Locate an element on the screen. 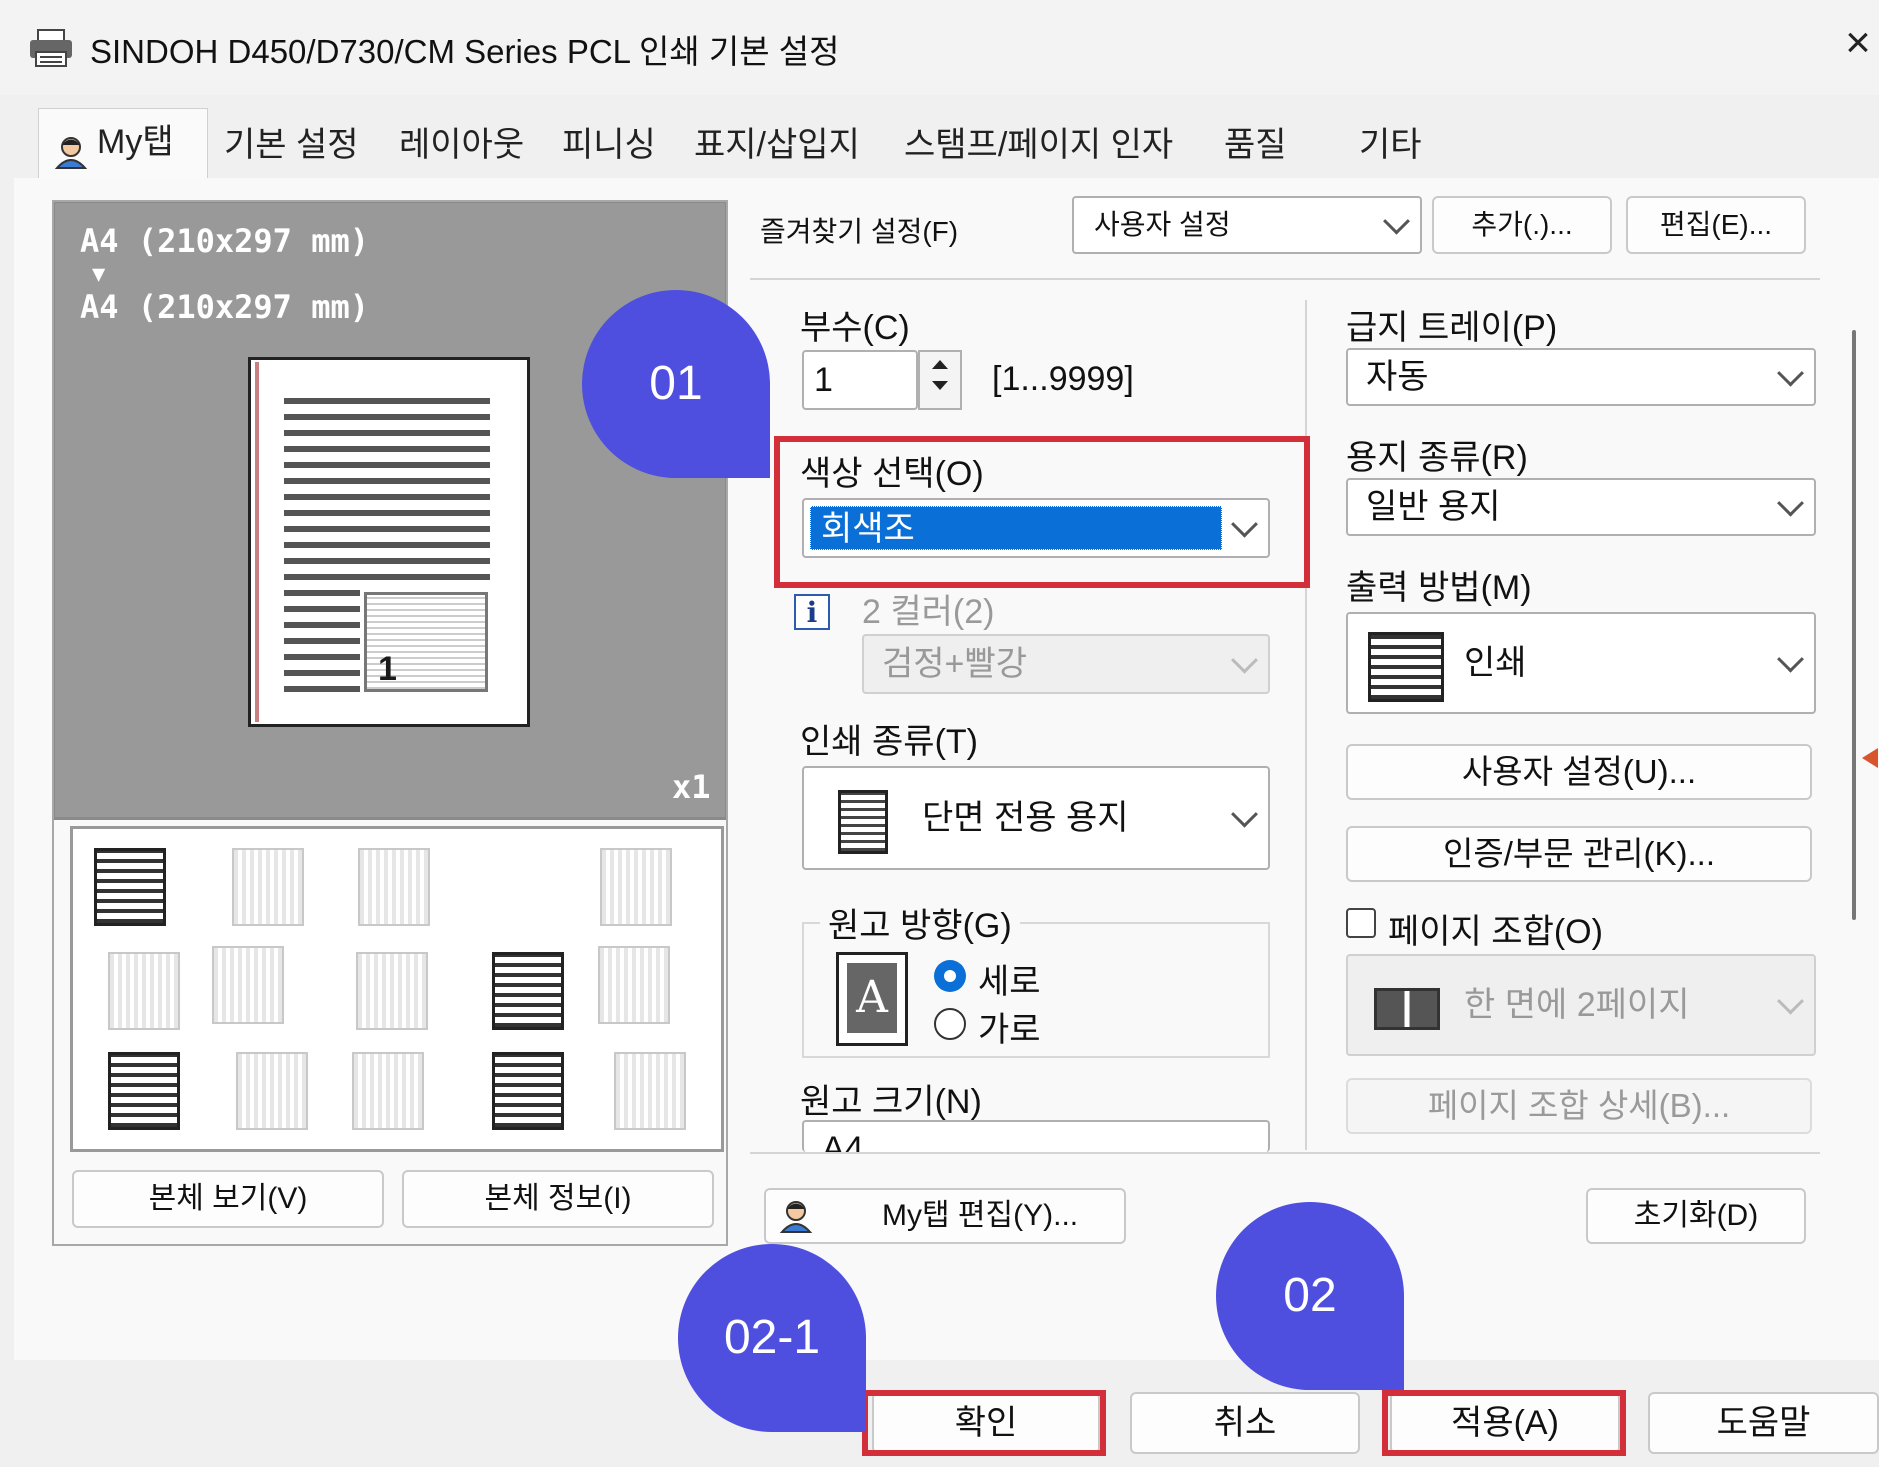  paper-type-label: 용지 종류(R) is located at coordinates (1437, 458).